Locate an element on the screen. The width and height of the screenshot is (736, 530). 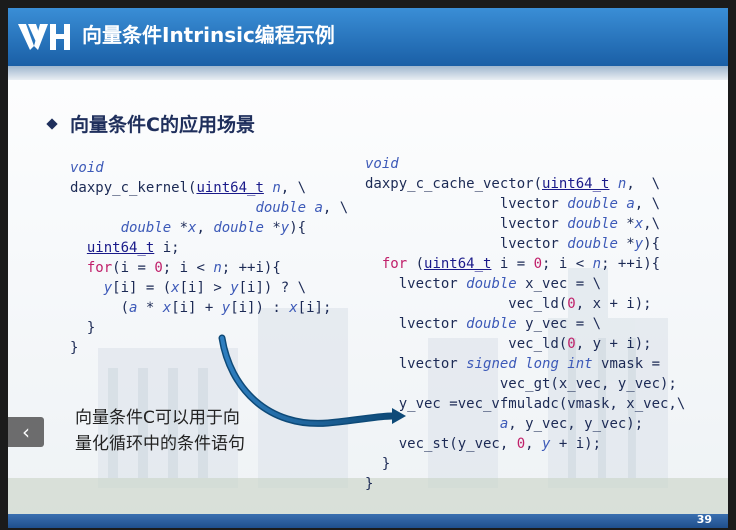
page-number: 39 is located at coordinates (704, 519).